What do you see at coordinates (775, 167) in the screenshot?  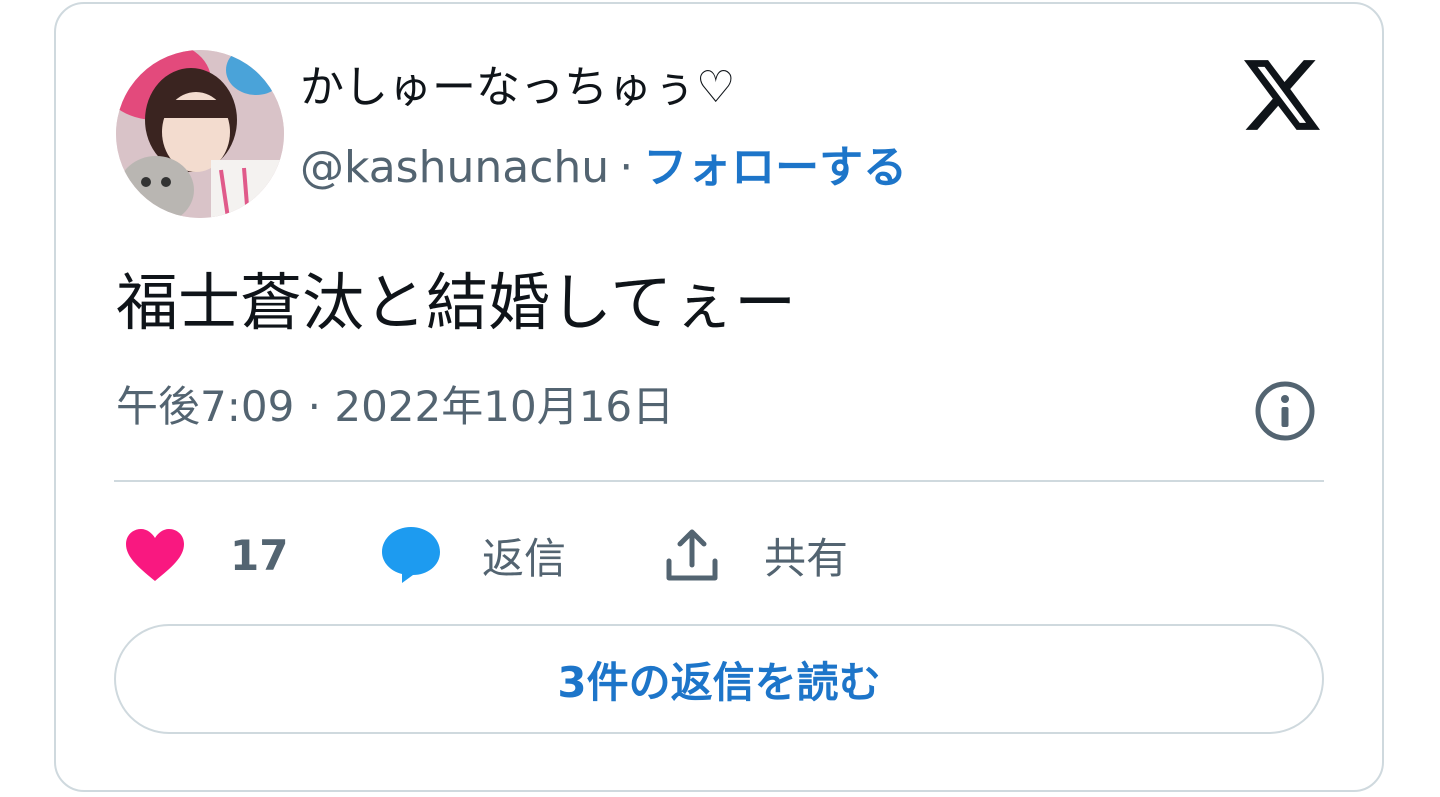 I see `follow-button: フォローする` at bounding box center [775, 167].